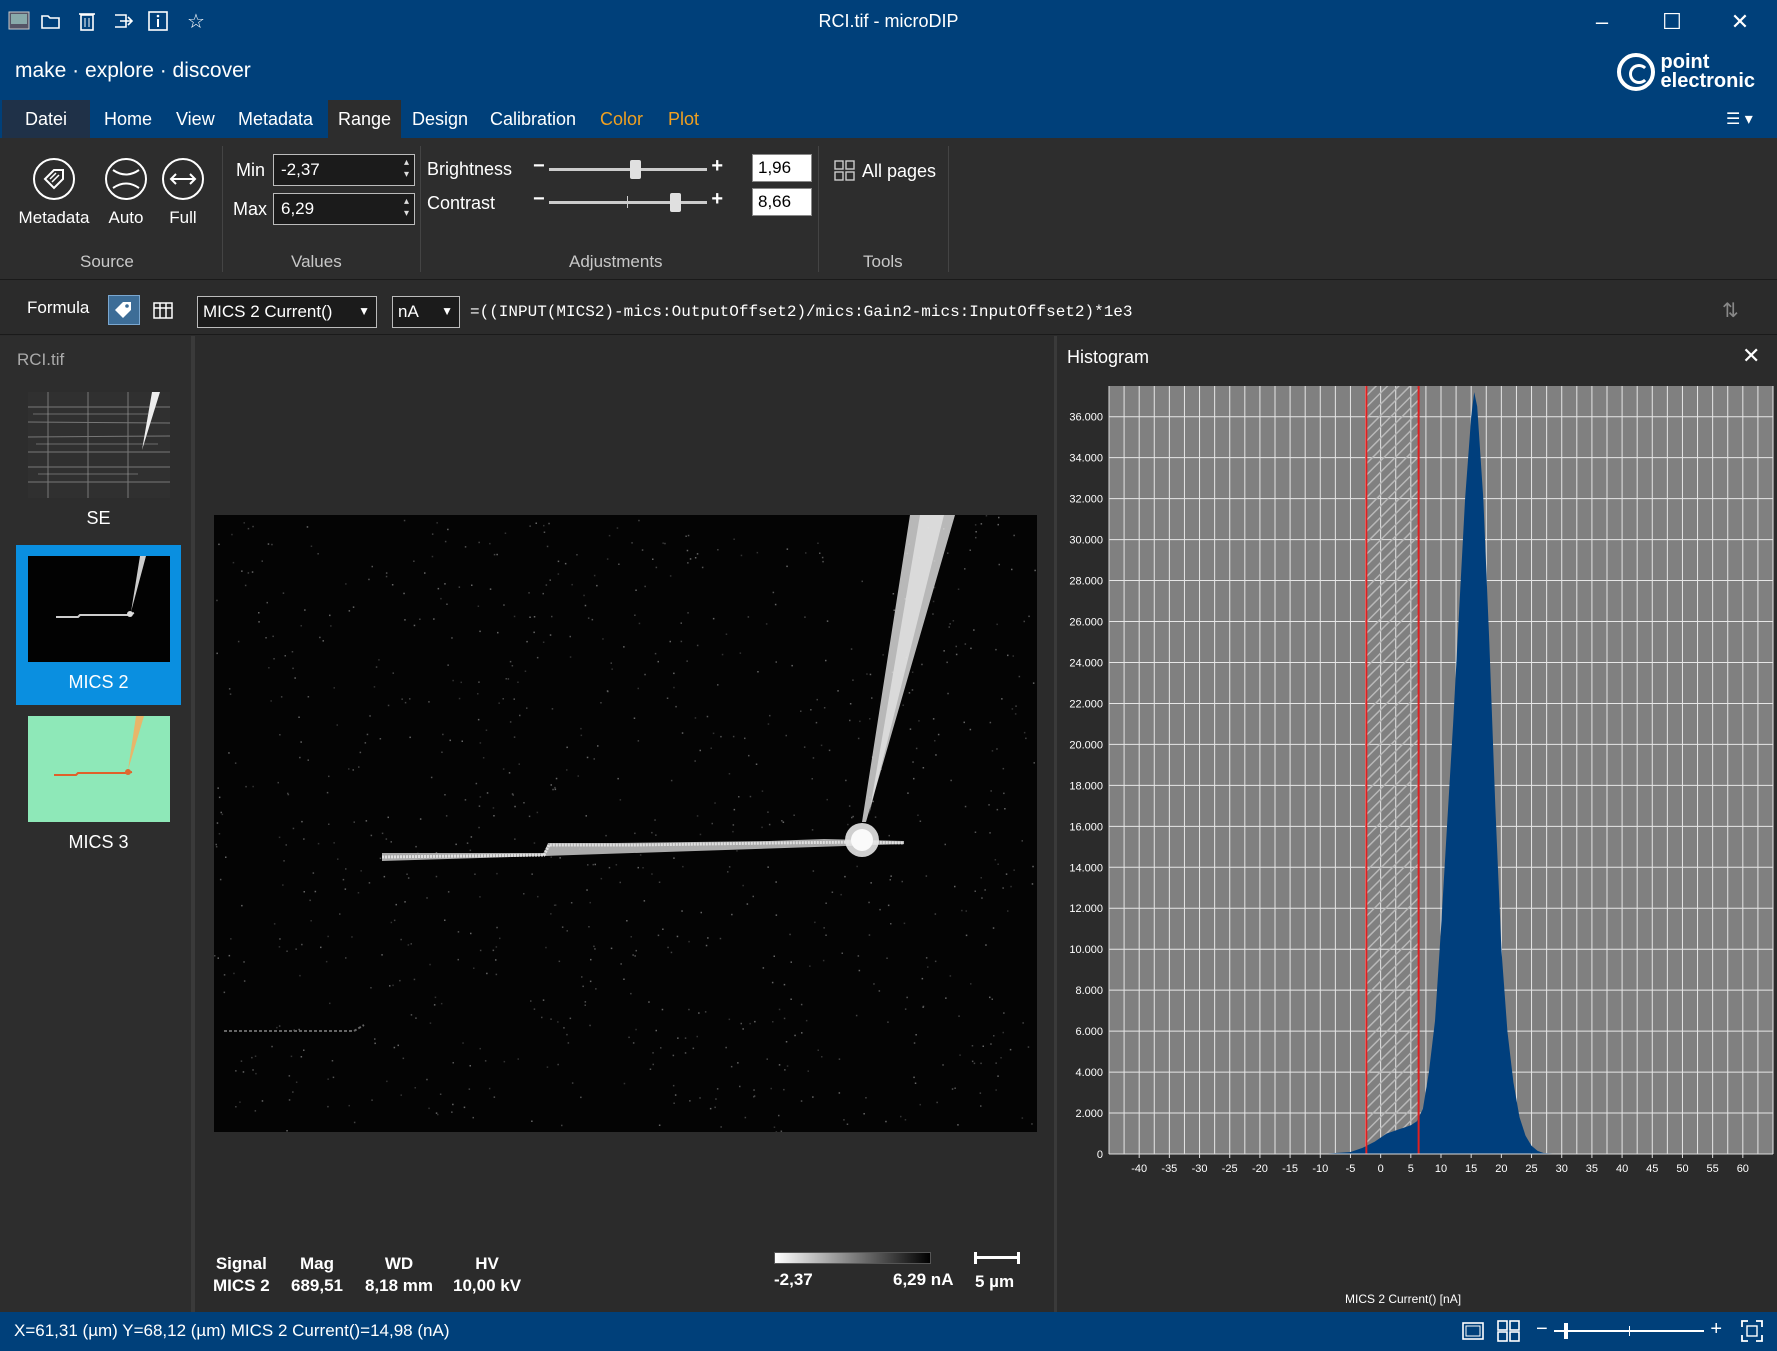  What do you see at coordinates (399, 1275) in the screenshot?
I see `wd-info: WD 8,18 mm` at bounding box center [399, 1275].